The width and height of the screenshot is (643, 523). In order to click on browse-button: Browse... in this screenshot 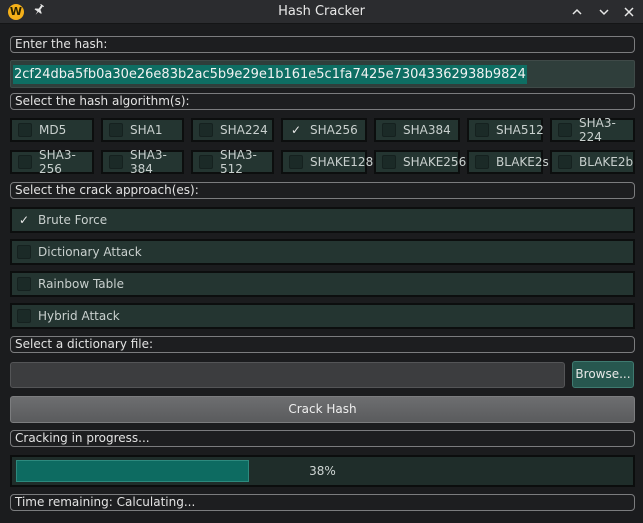, I will do `click(603, 374)`.